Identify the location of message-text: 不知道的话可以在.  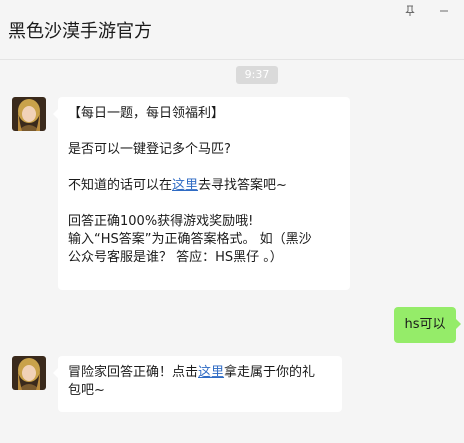
(120, 185).